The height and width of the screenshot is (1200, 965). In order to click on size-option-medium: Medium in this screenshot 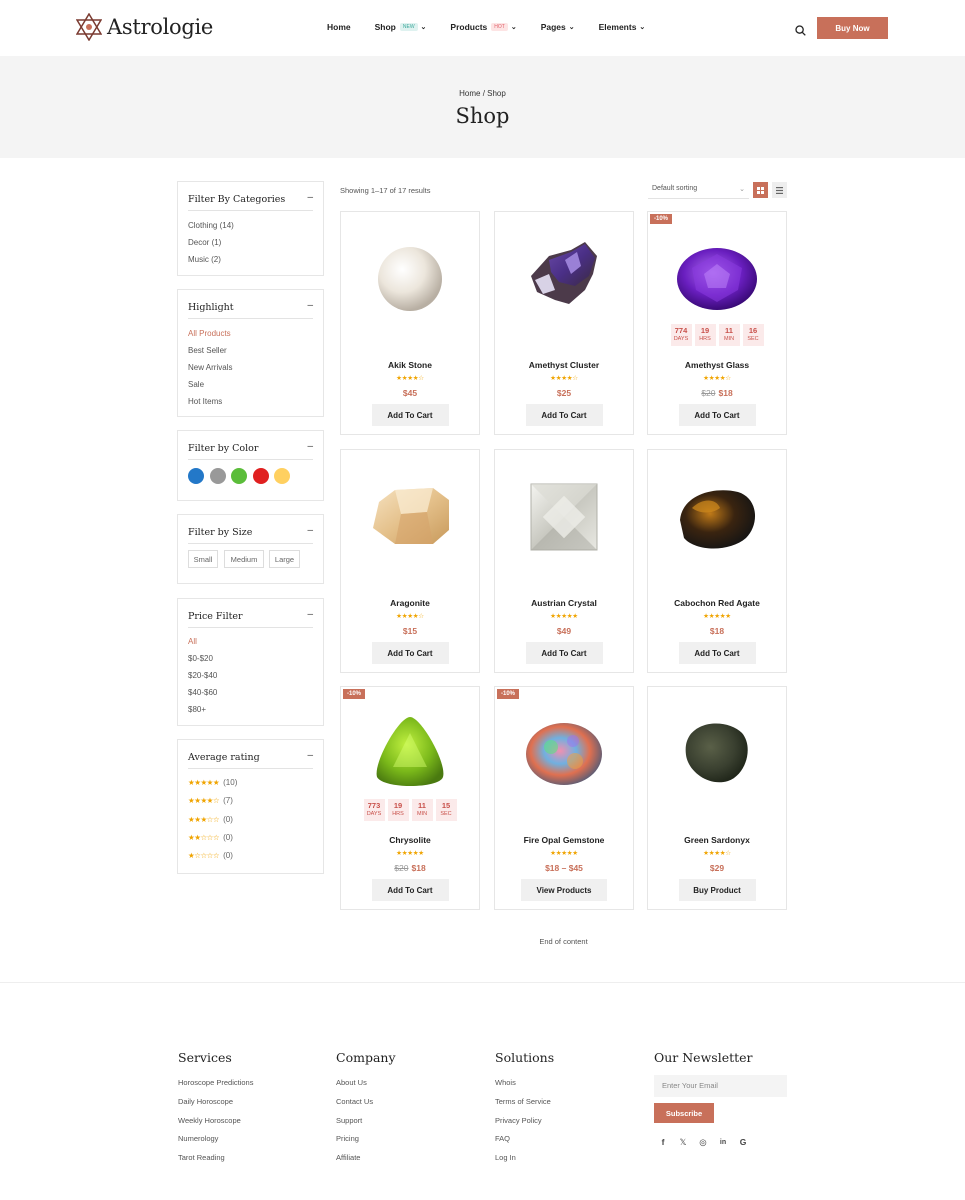, I will do `click(244, 559)`.